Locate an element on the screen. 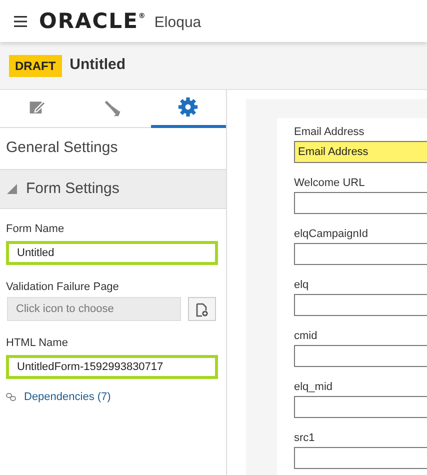 This screenshot has height=475, width=427. text-field: UntitledForm-1592993830717 is located at coordinates (112, 366).